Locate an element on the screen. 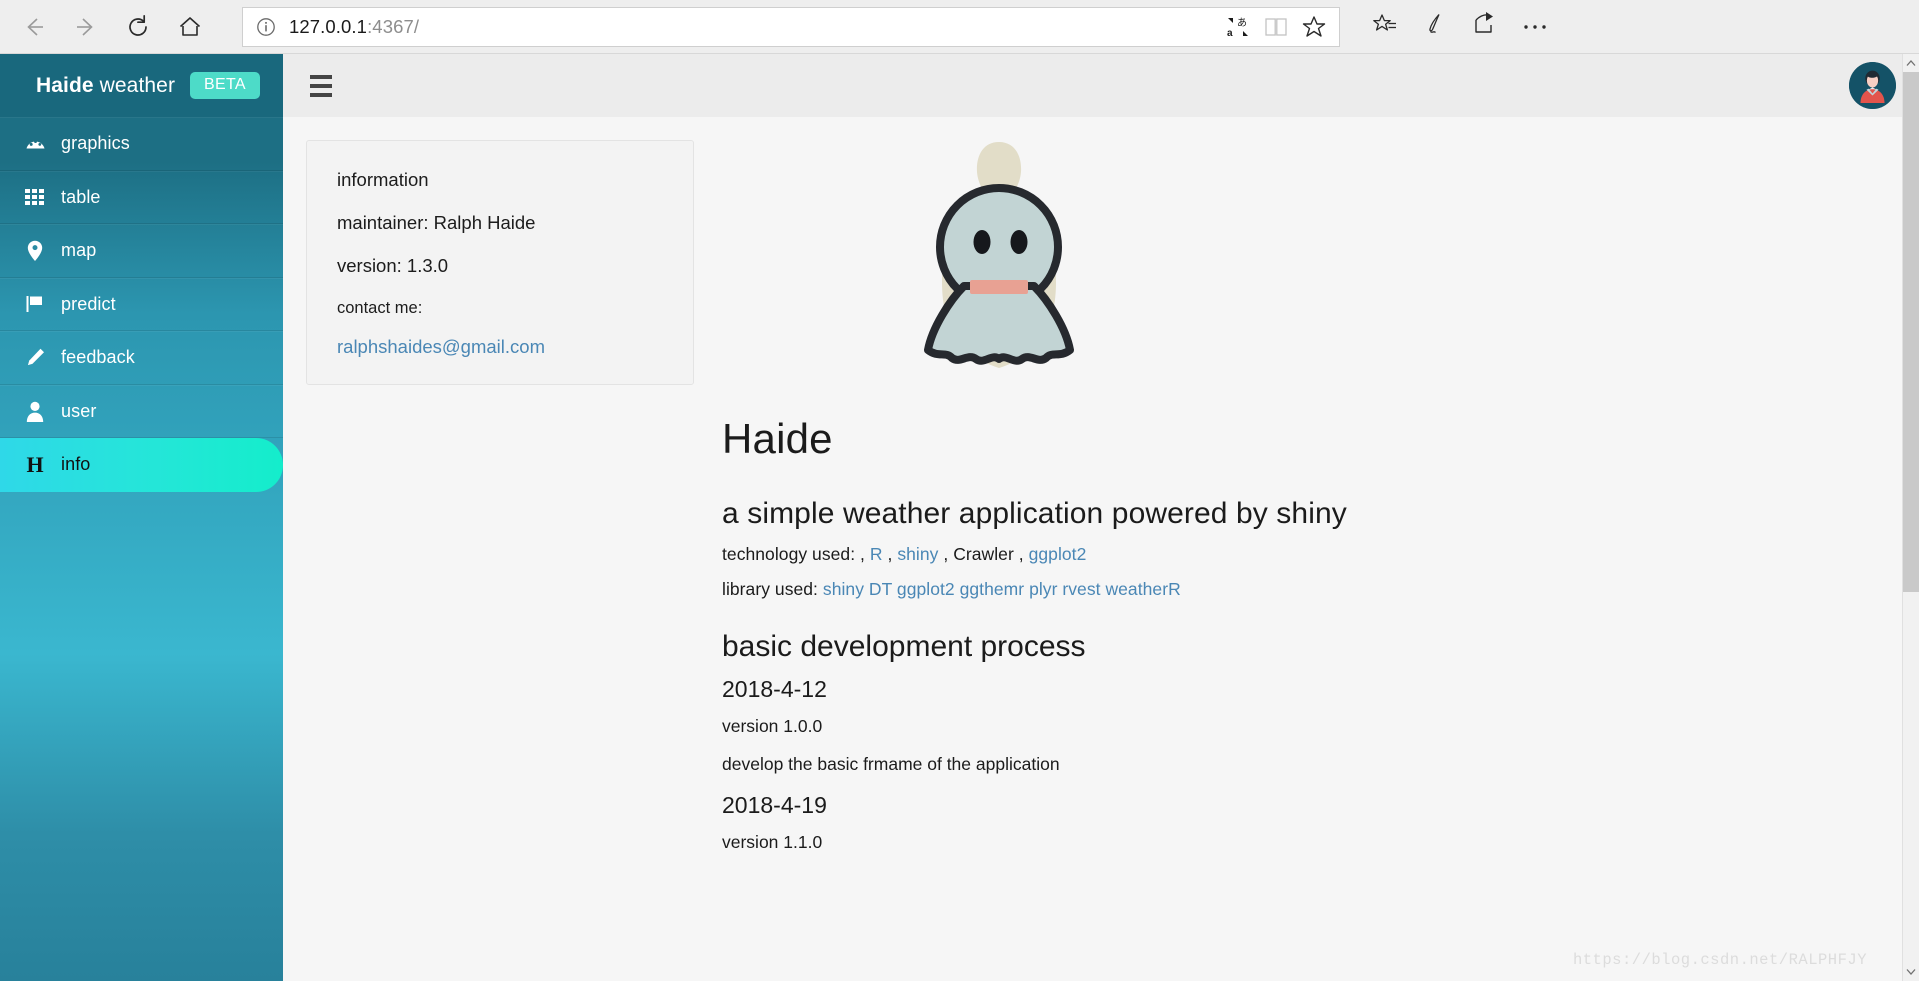 This screenshot has height=981, width=1919. address-bar: 127.0.0.1:4367/ あ a is located at coordinates (791, 26).